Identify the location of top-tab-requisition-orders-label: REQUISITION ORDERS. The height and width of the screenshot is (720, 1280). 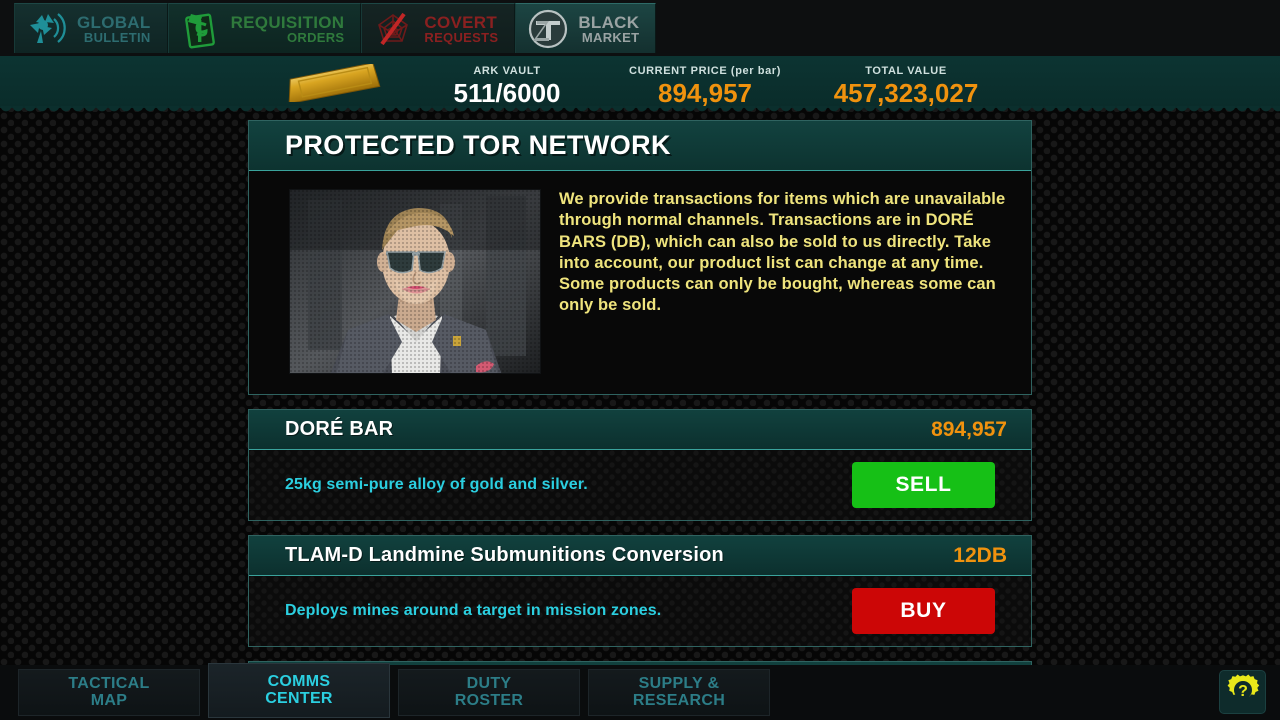
(288, 29).